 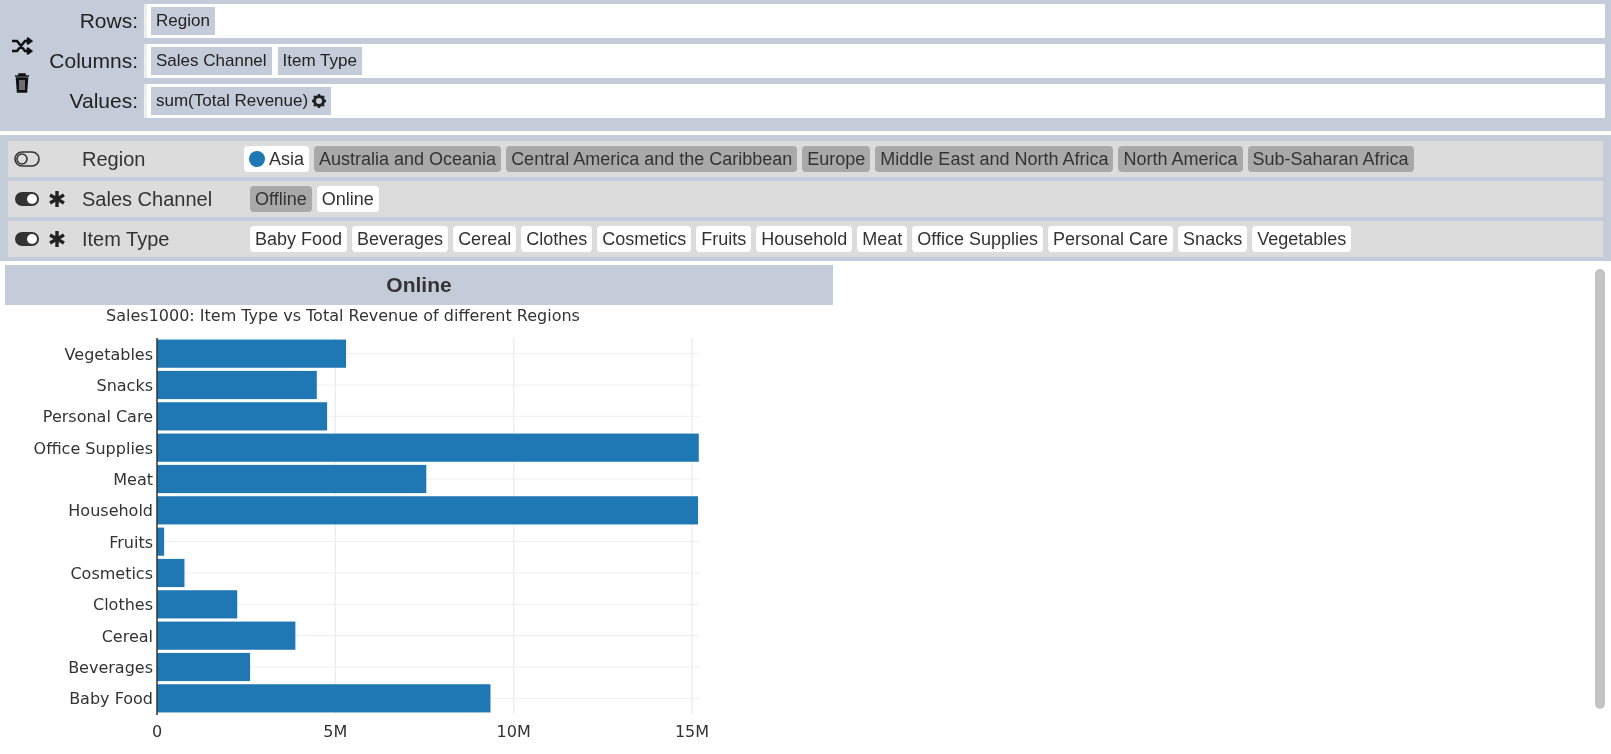 I want to click on axis-label: Vegetables, so click(x=108, y=354).